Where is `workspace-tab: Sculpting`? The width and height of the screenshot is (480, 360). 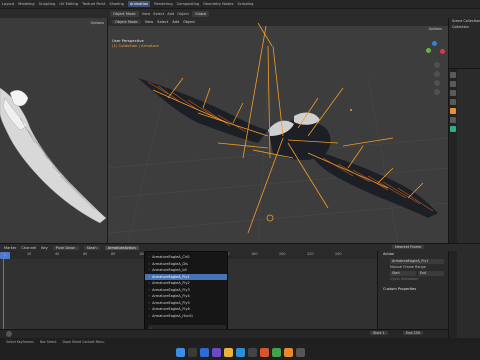
workspace-tab: Sculpting is located at coordinates (47, 4).